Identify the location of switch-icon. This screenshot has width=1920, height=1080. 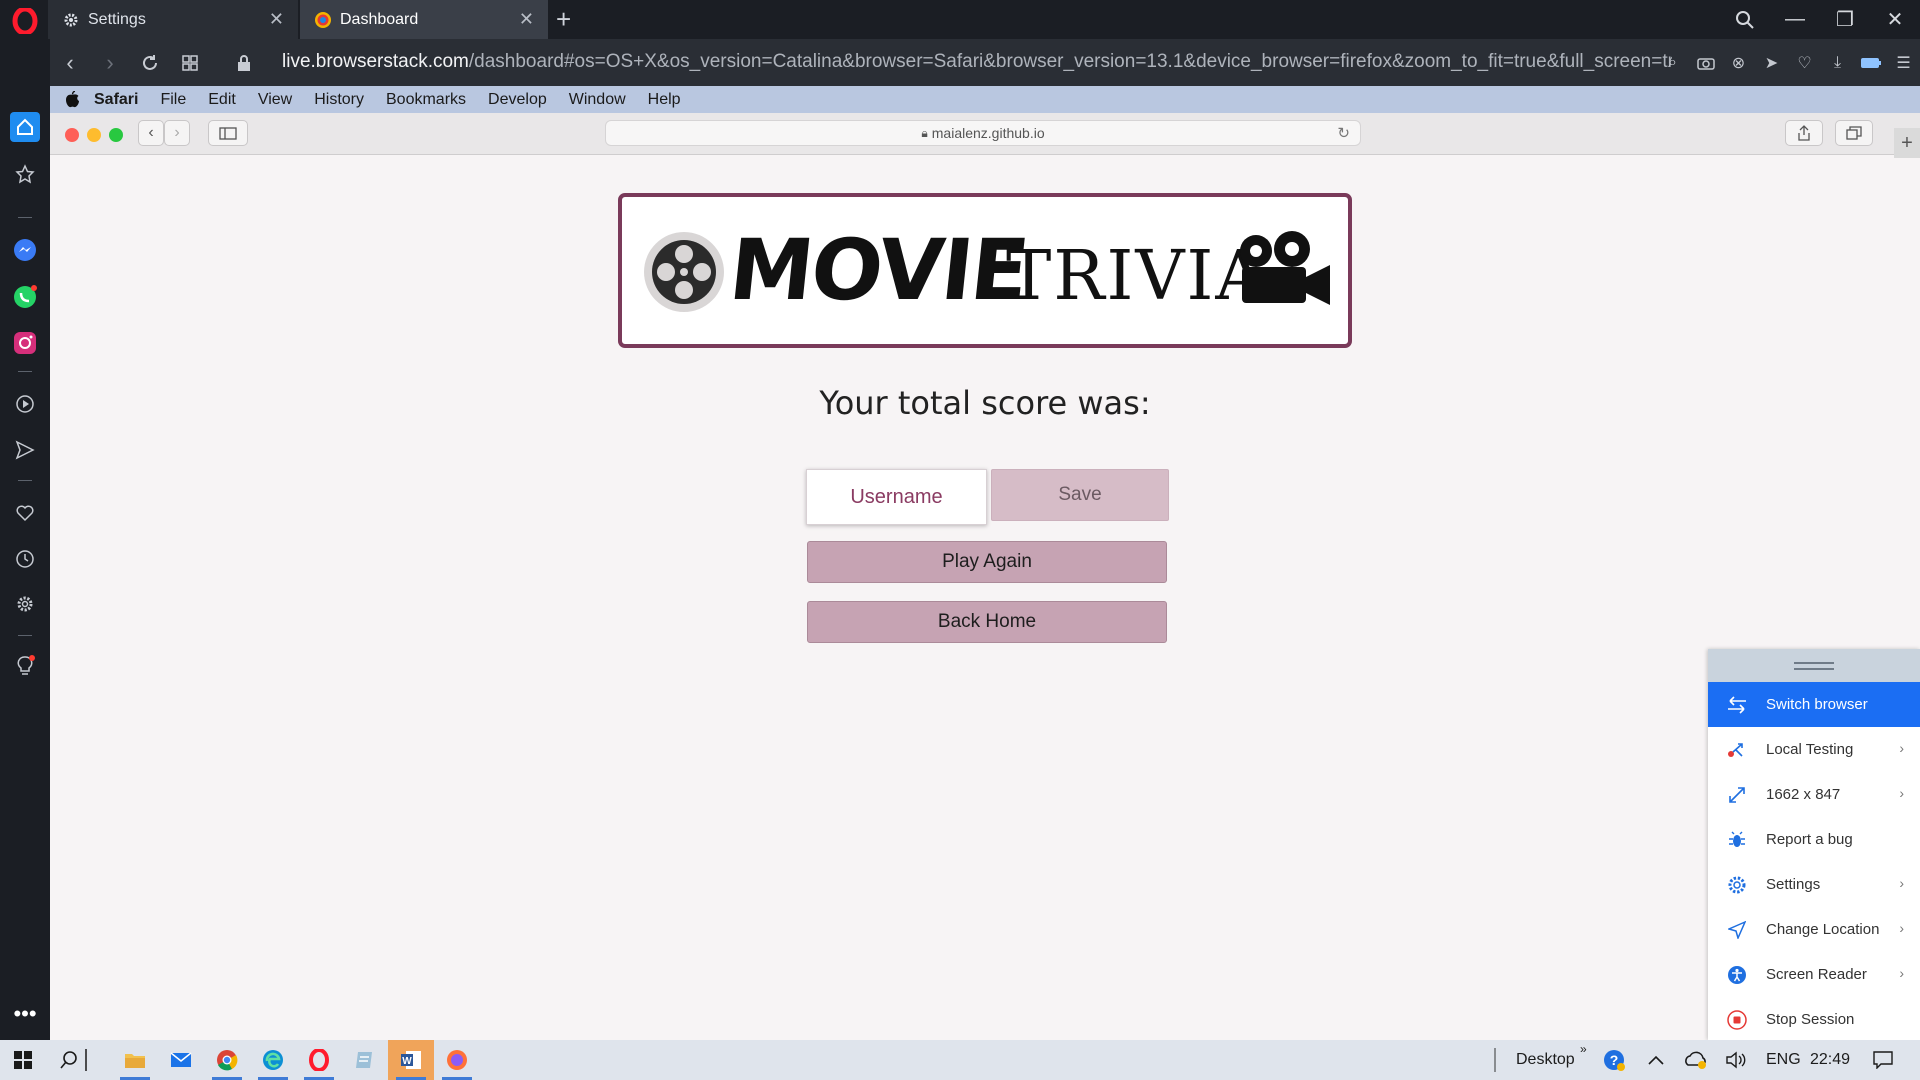
(1737, 704).